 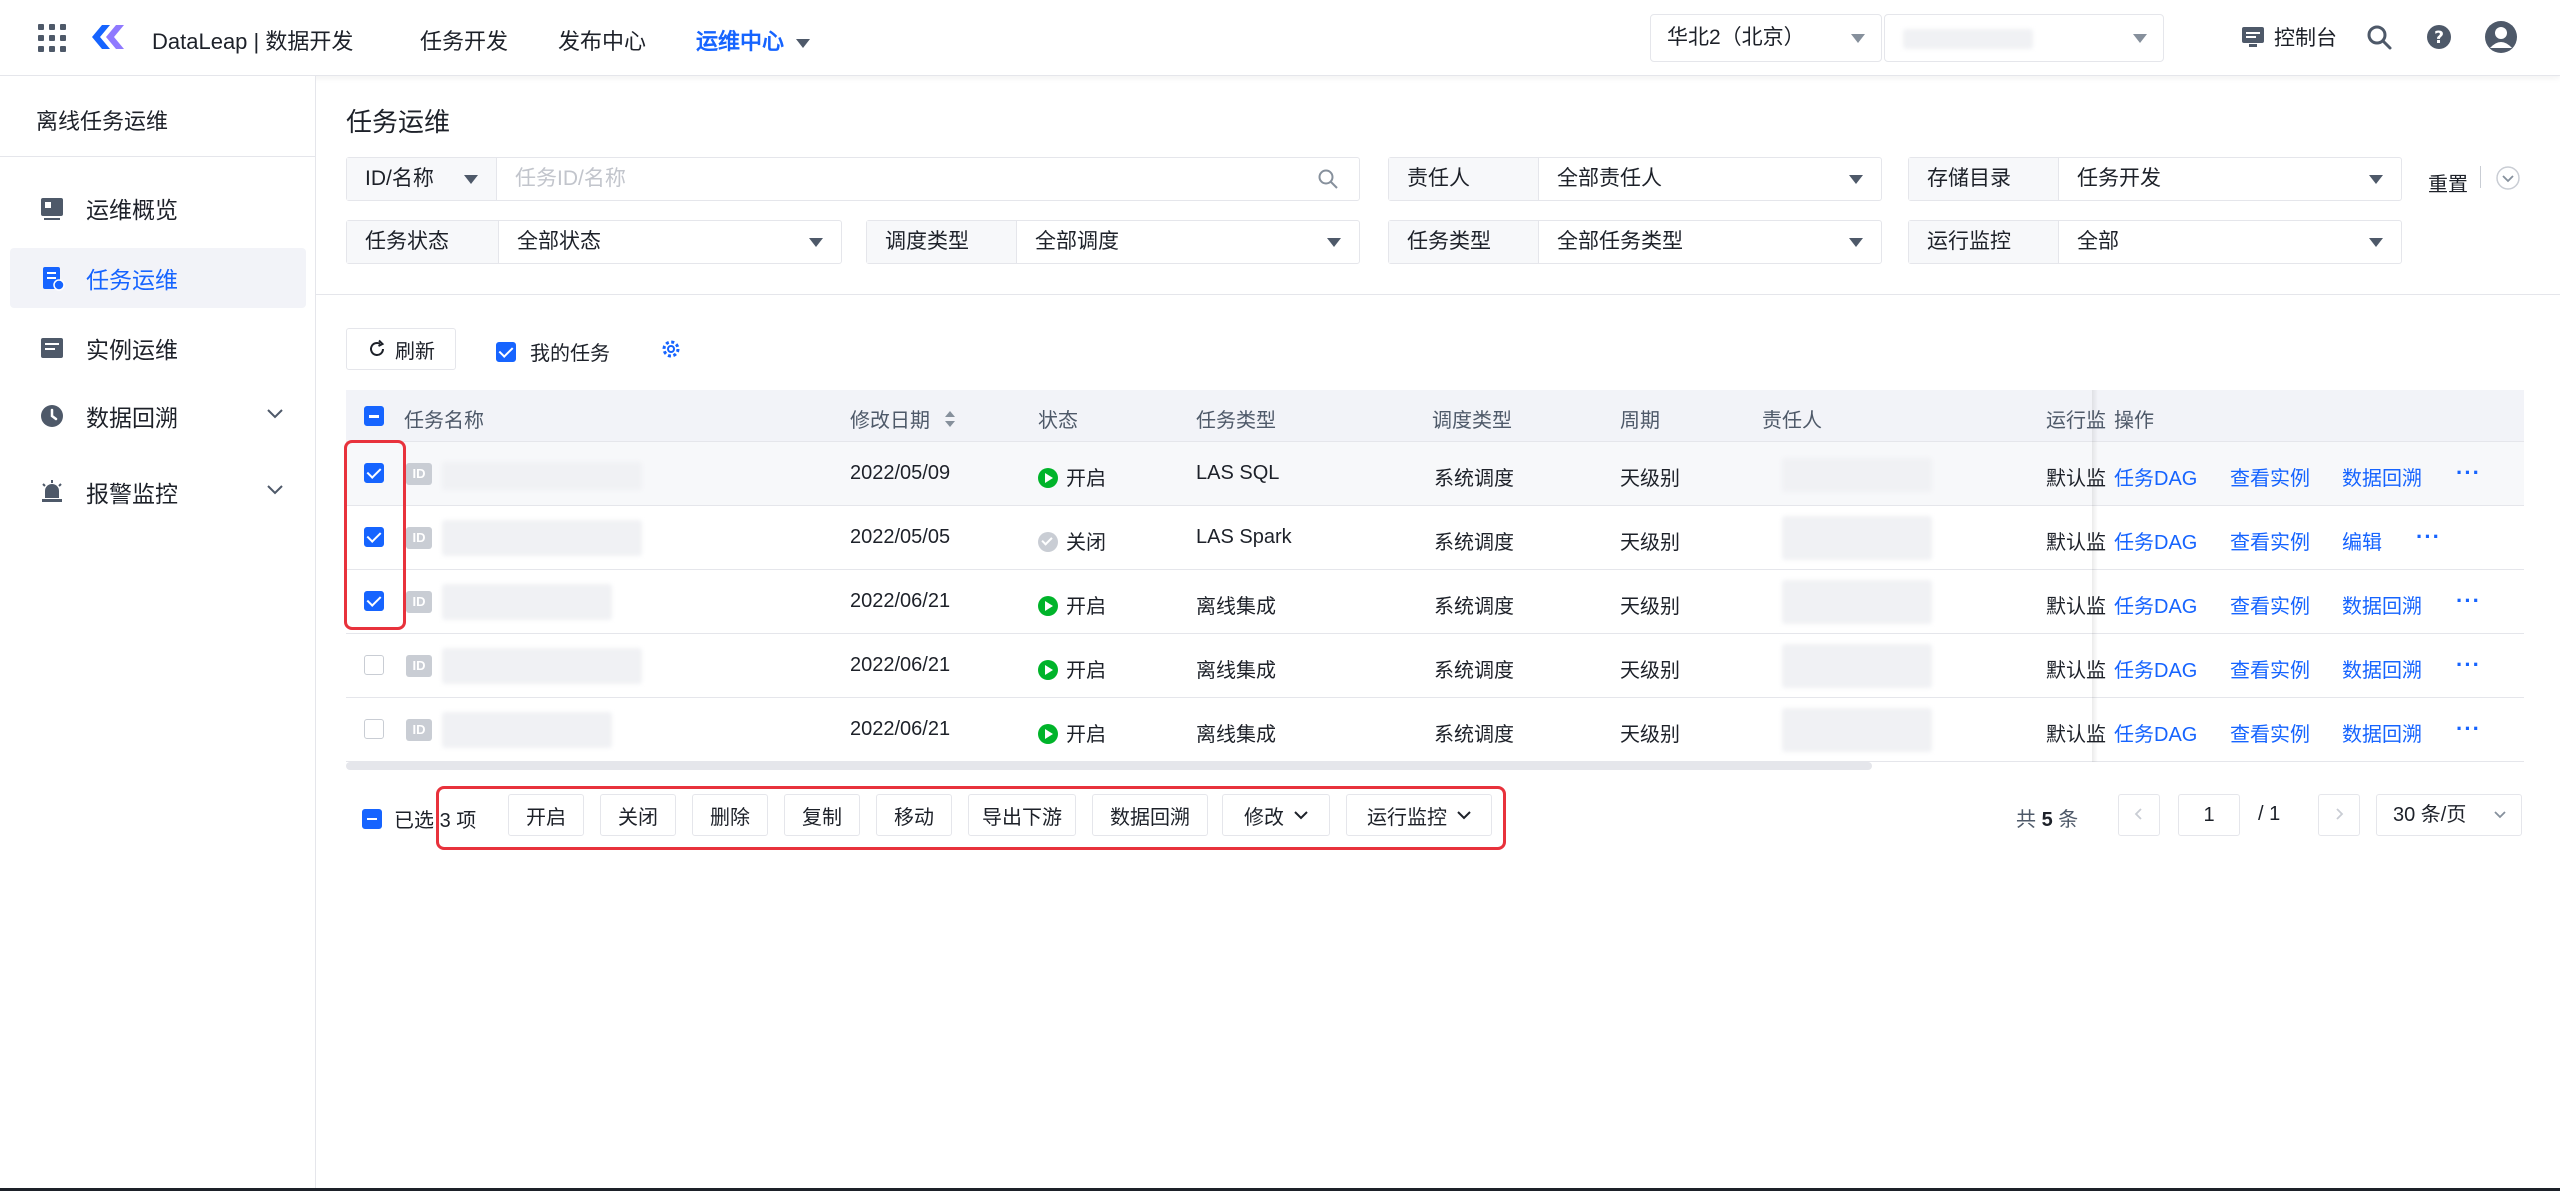 I want to click on storage-select: 任务开发, so click(x=2230, y=179).